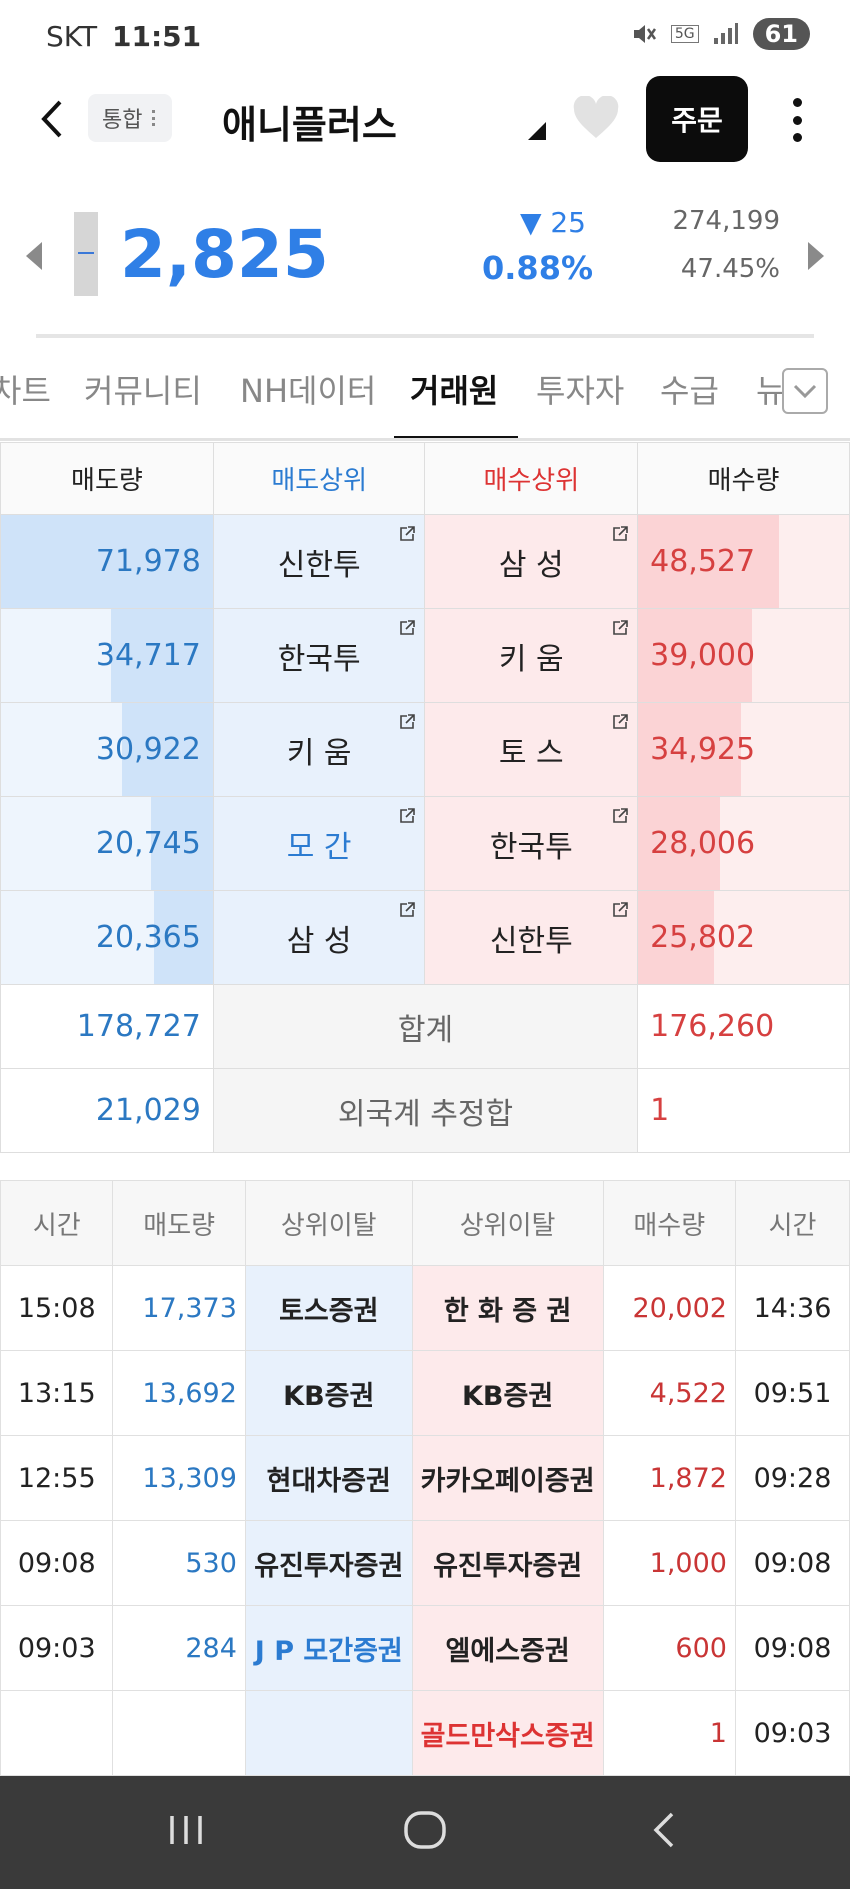 This screenshot has height=1889, width=850. I want to click on deviation-row: 골드만삭스증권 1 09:03, so click(425, 1733).